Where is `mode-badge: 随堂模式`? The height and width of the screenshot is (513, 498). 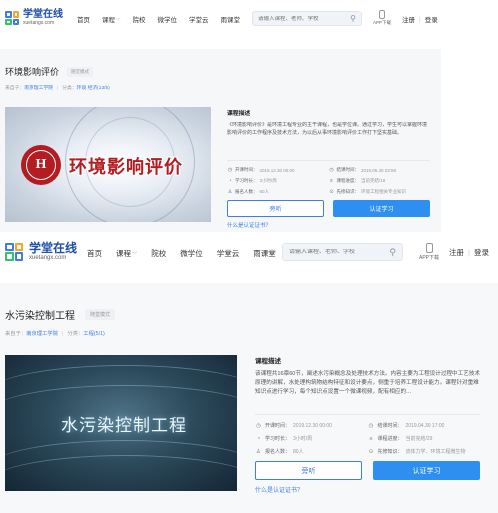
mode-badge: 随堂模式 is located at coordinates (80, 71).